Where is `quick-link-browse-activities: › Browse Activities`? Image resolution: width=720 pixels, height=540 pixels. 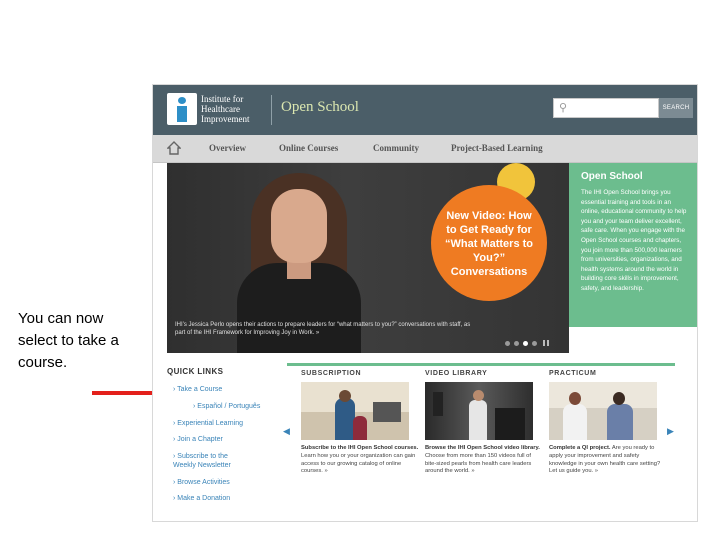 quick-link-browse-activities: › Browse Activities is located at coordinates (201, 482).